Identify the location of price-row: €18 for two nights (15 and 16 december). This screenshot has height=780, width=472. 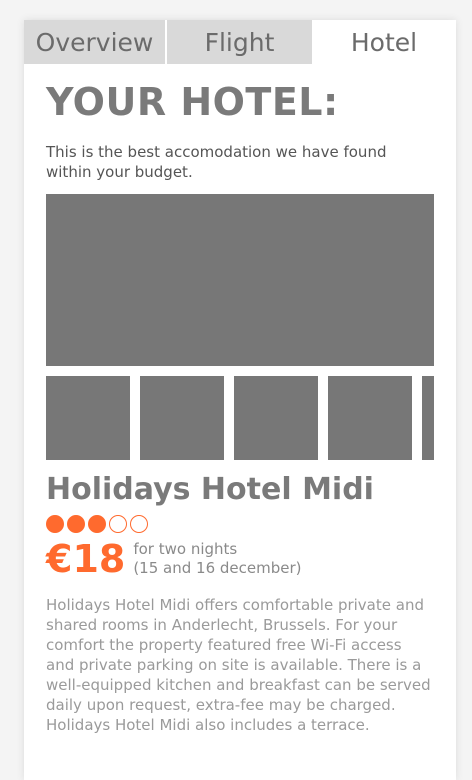
(240, 559).